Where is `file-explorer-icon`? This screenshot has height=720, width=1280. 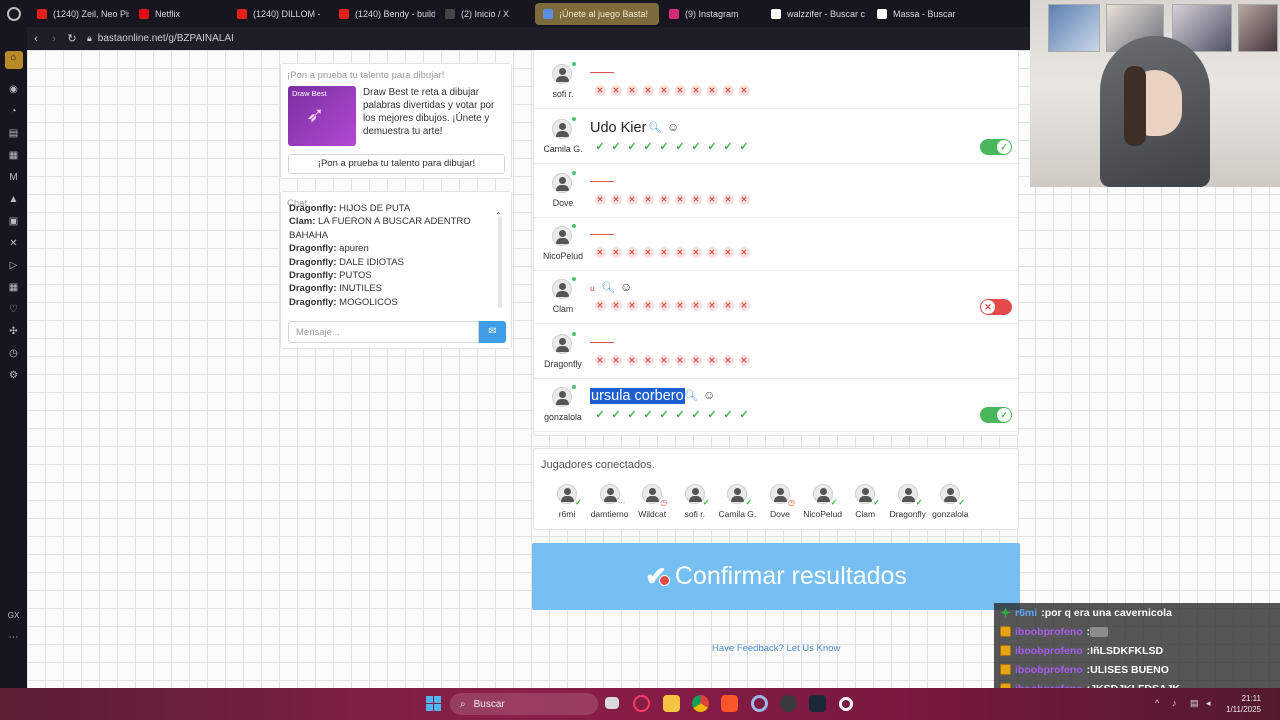 file-explorer-icon is located at coordinates (671, 703).